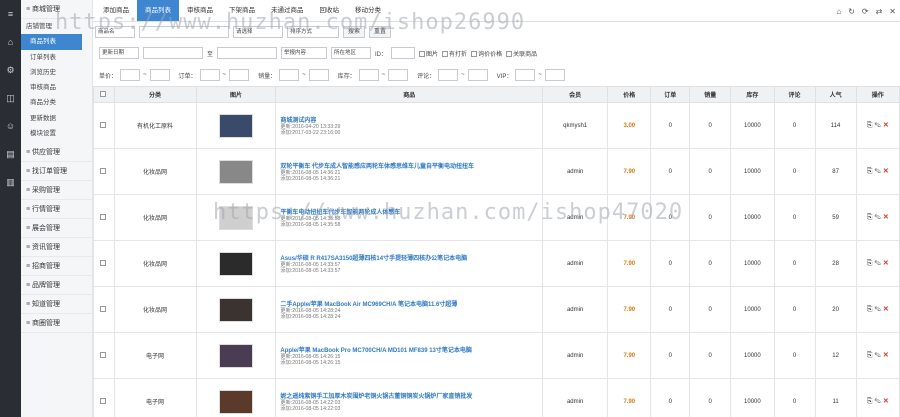 The height and width of the screenshot is (417, 900). What do you see at coordinates (318, 75) in the screenshot?
I see `sales-max-input` at bounding box center [318, 75].